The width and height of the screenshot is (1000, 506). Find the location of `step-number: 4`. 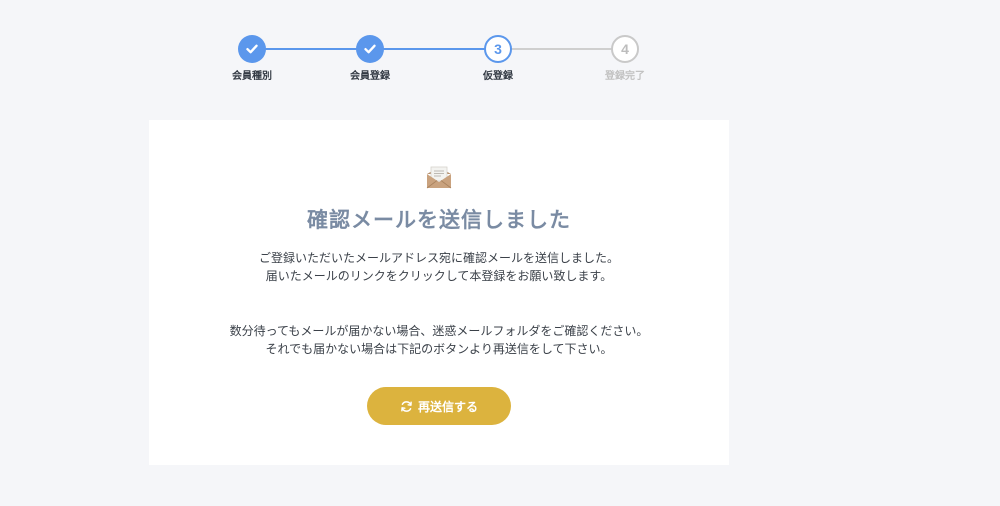

step-number: 4 is located at coordinates (625, 49).